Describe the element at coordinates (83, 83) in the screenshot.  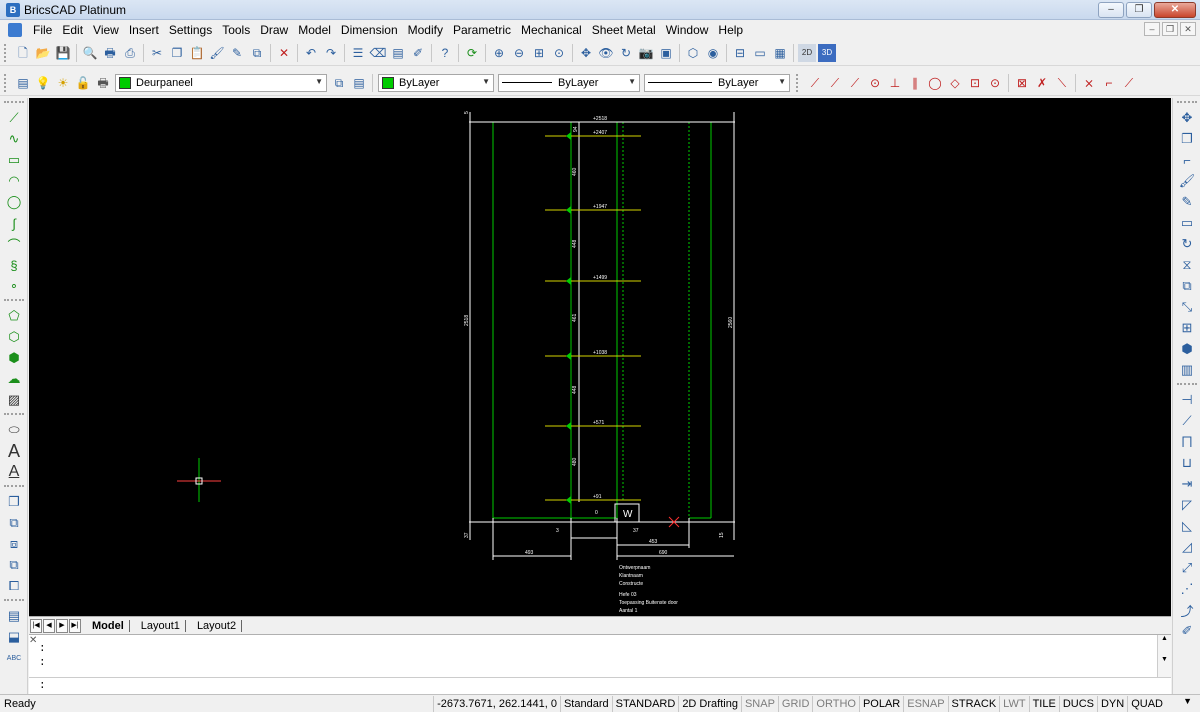
I see `lock-icon: 🔓` at that location.